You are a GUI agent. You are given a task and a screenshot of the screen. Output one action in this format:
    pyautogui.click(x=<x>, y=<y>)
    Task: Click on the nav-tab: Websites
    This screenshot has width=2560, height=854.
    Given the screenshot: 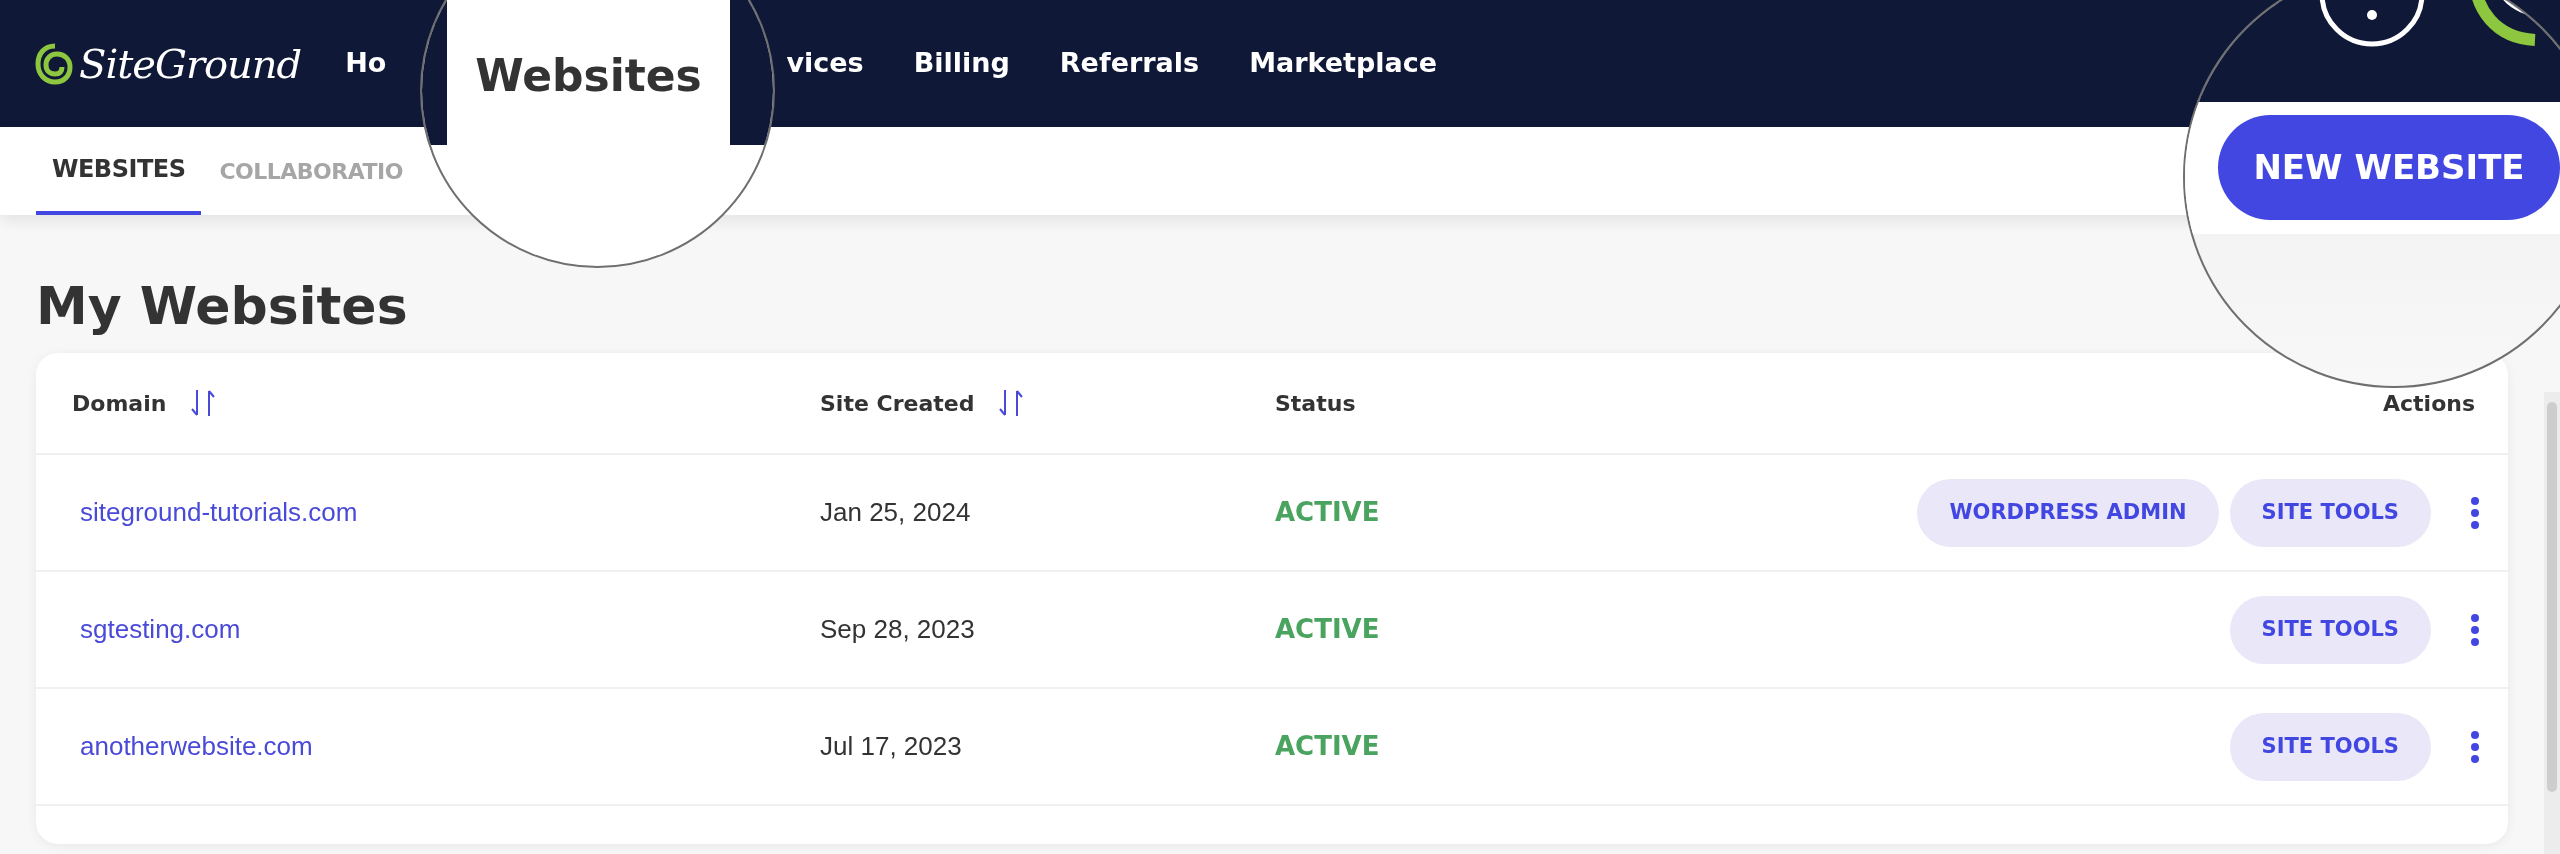 What is the action you would take?
    pyautogui.click(x=588, y=72)
    